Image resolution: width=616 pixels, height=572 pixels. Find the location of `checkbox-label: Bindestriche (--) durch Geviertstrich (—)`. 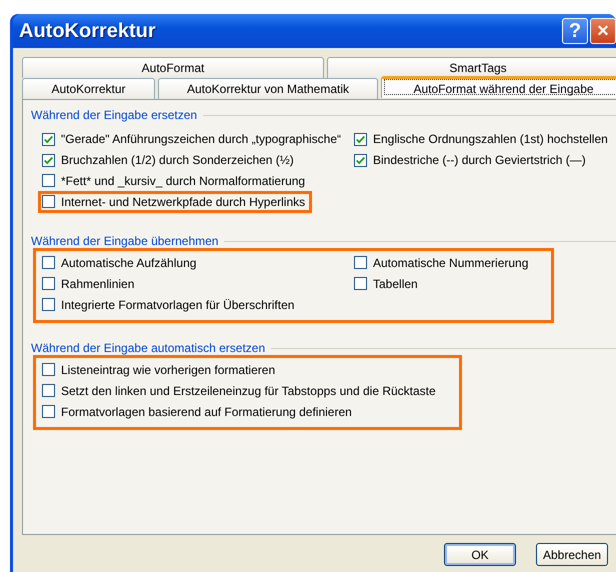

checkbox-label: Bindestriche (--) durch Geviertstrich (—) is located at coordinates (479, 160).